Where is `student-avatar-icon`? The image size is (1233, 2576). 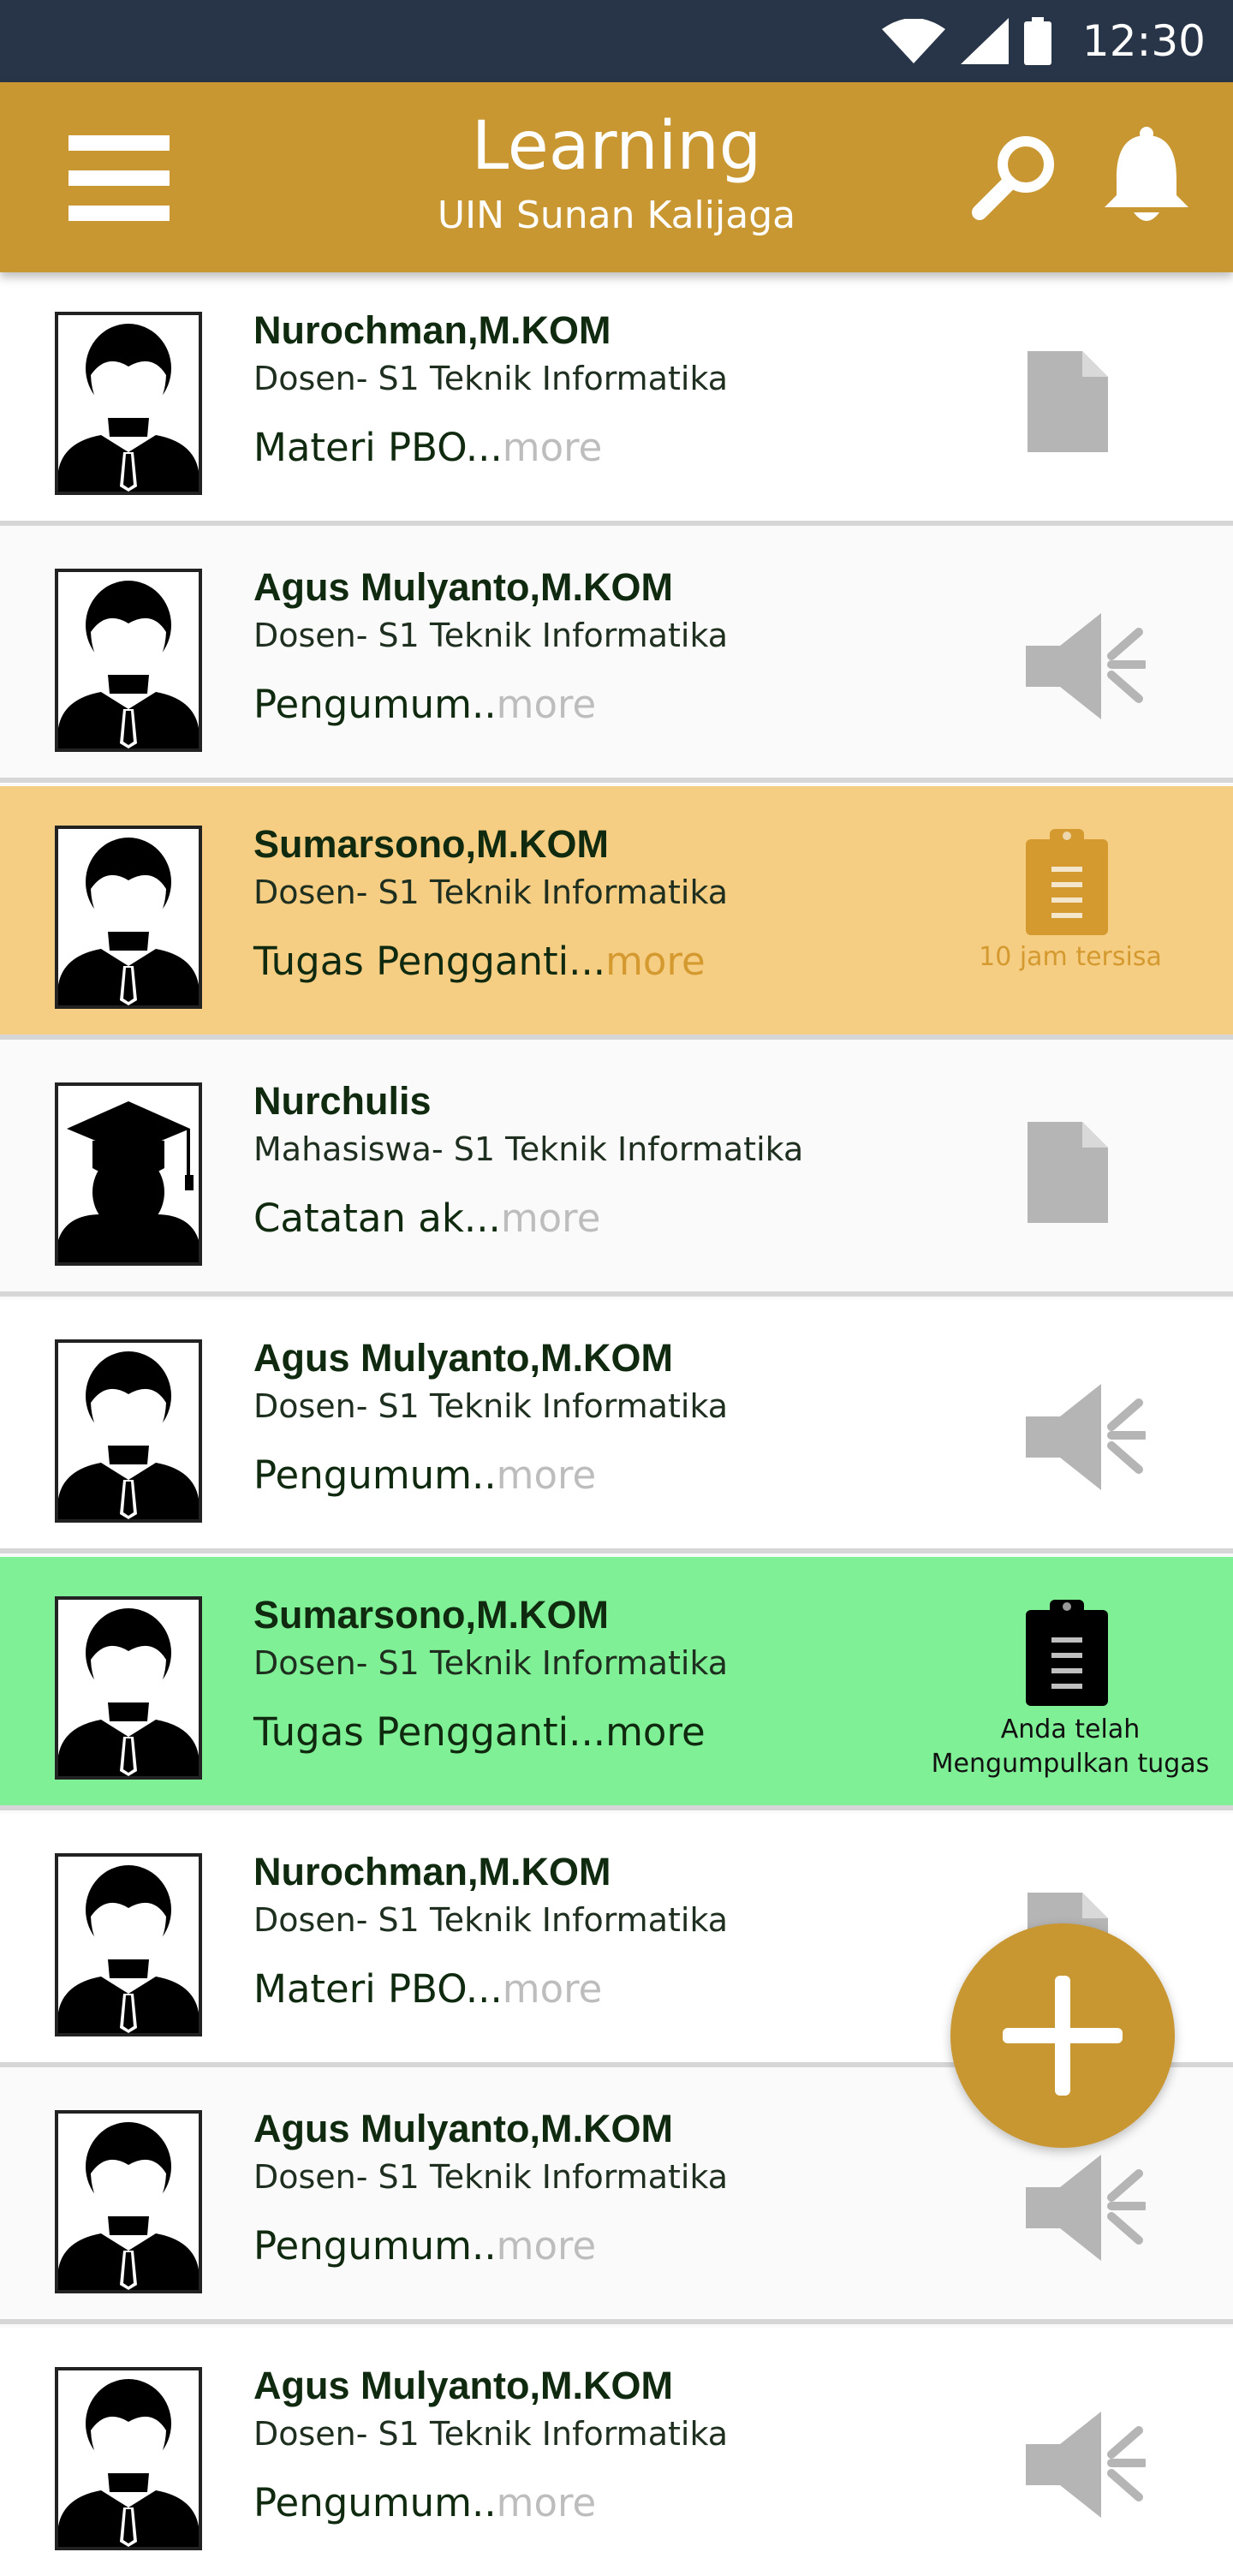
student-avatar-icon is located at coordinates (128, 1181).